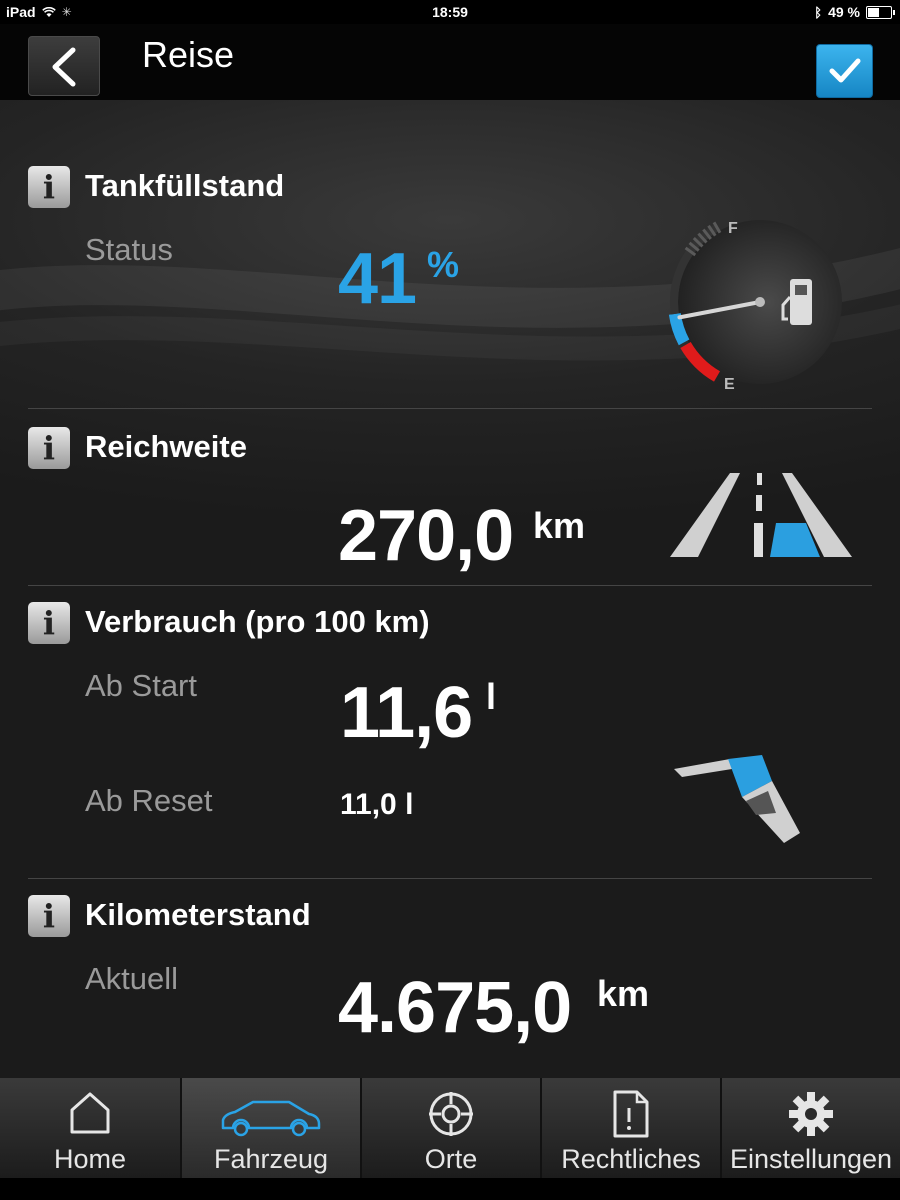 This screenshot has height=1200, width=900. I want to click on fuel-gauge: F E, so click(755, 306).